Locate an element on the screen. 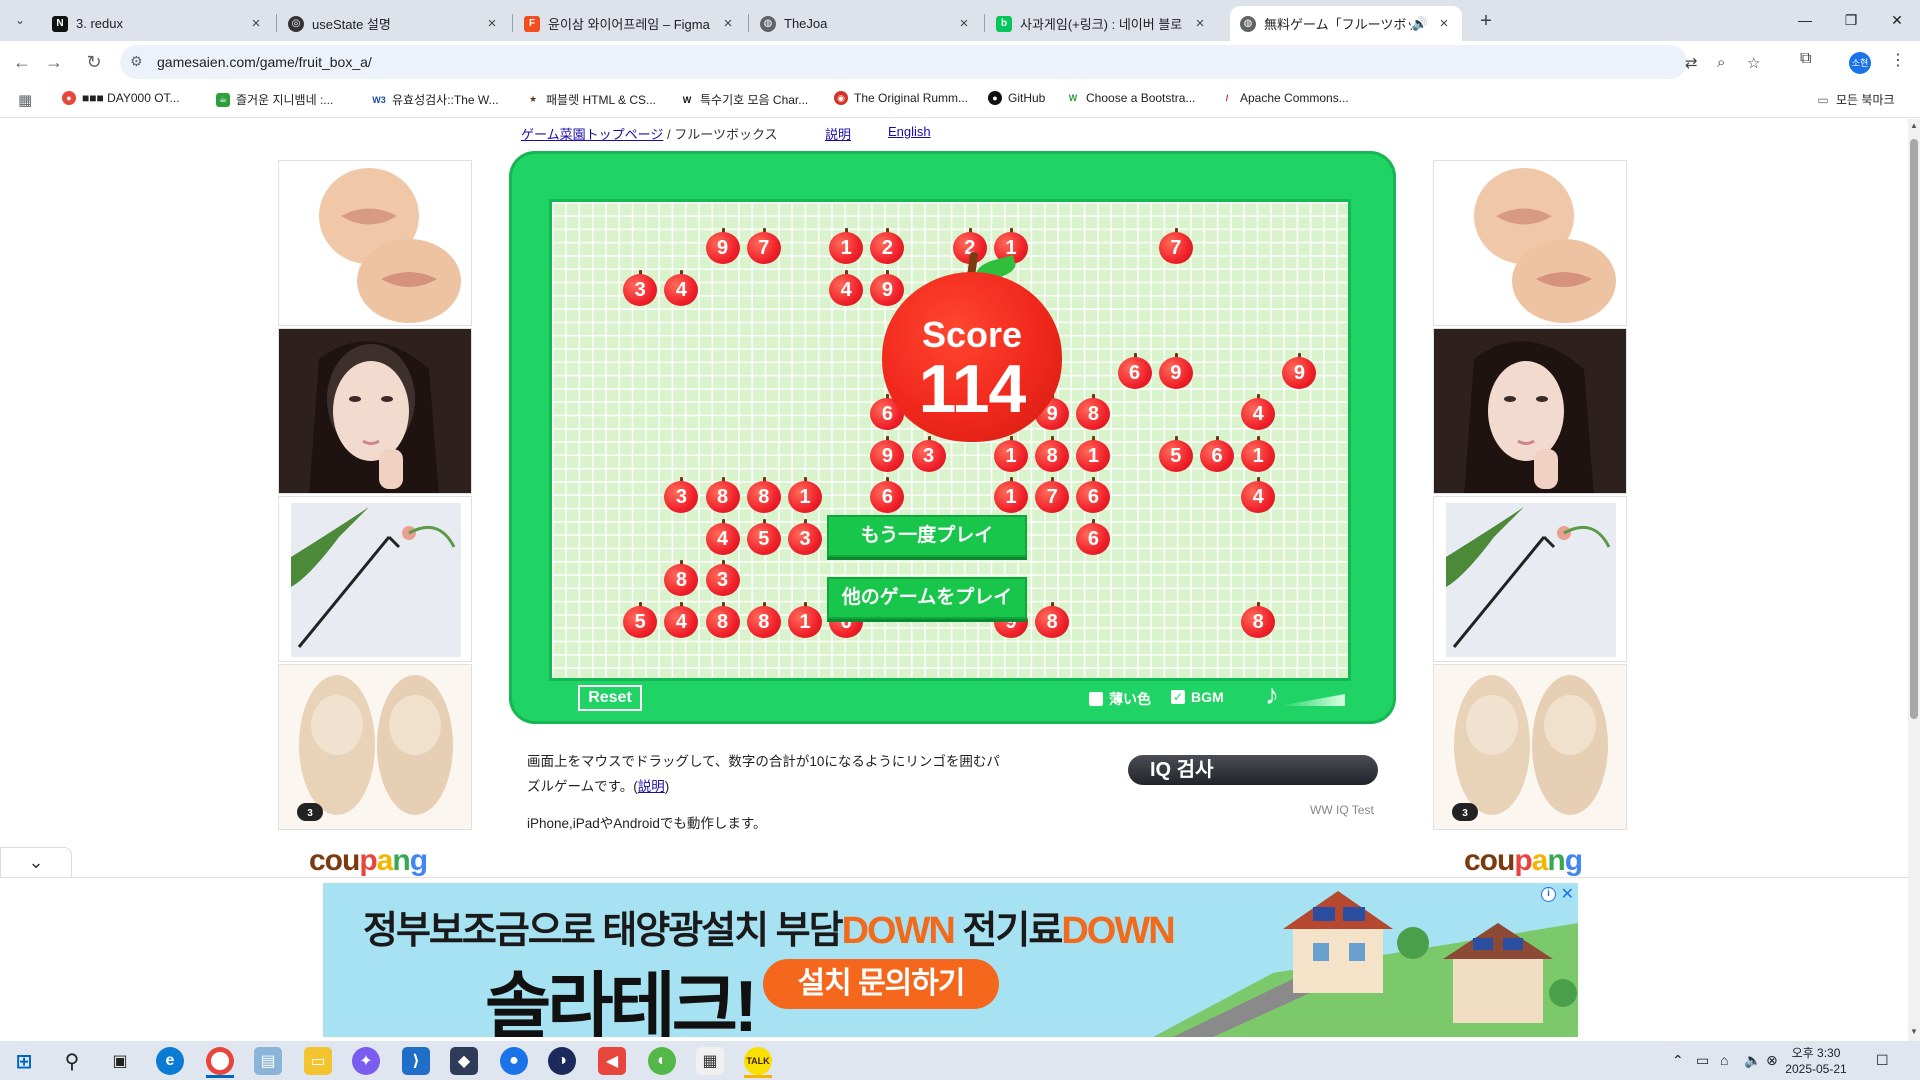 The width and height of the screenshot is (1920, 1080). coupang-logo: coupang is located at coordinates (1523, 861).